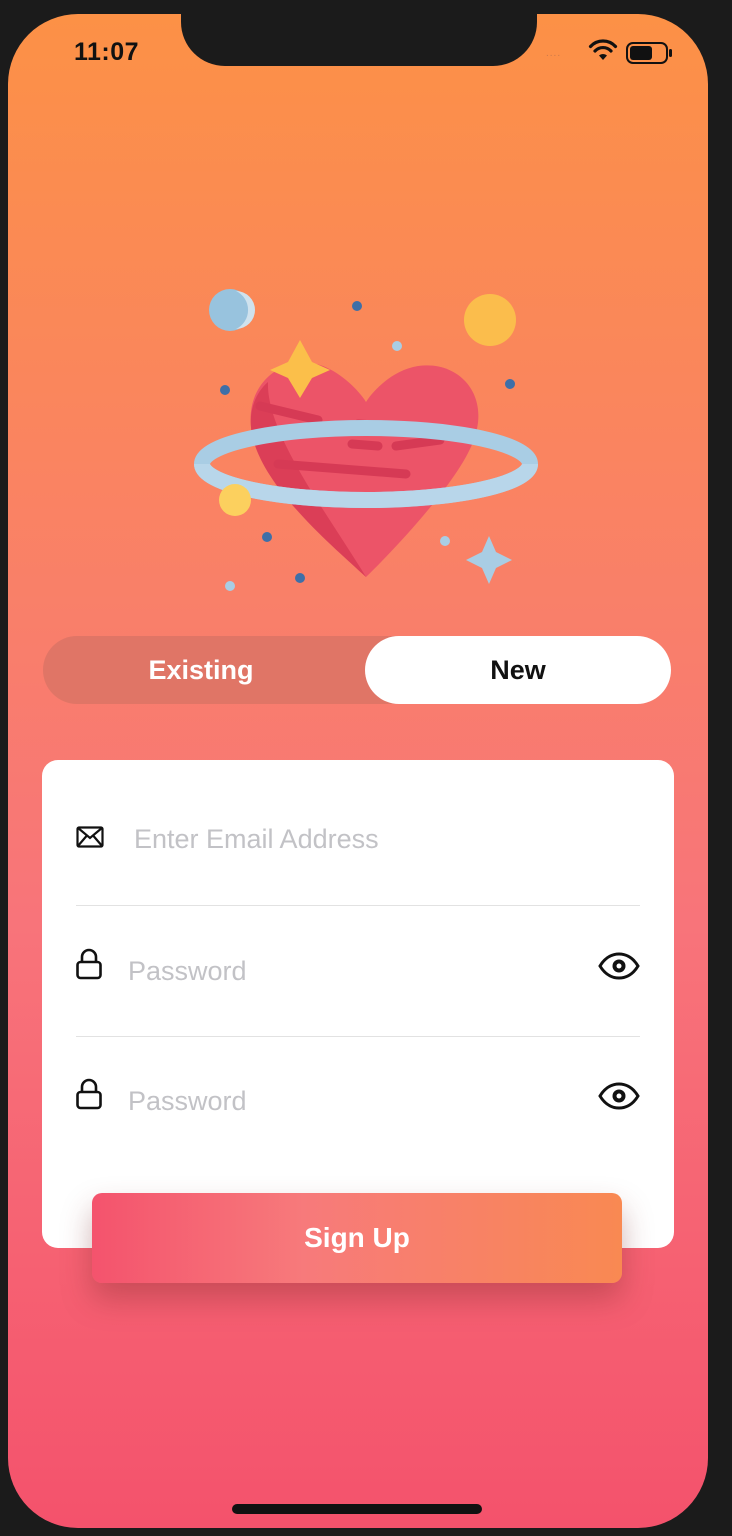  I want to click on heart-planet-illustration, so click(366, 440).